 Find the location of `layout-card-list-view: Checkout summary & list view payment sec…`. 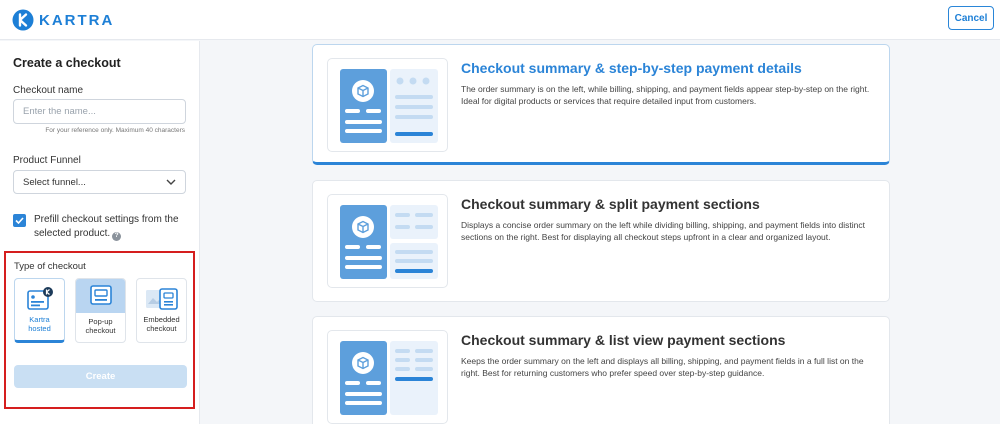

layout-card-list-view: Checkout summary & list view payment sec… is located at coordinates (601, 370).